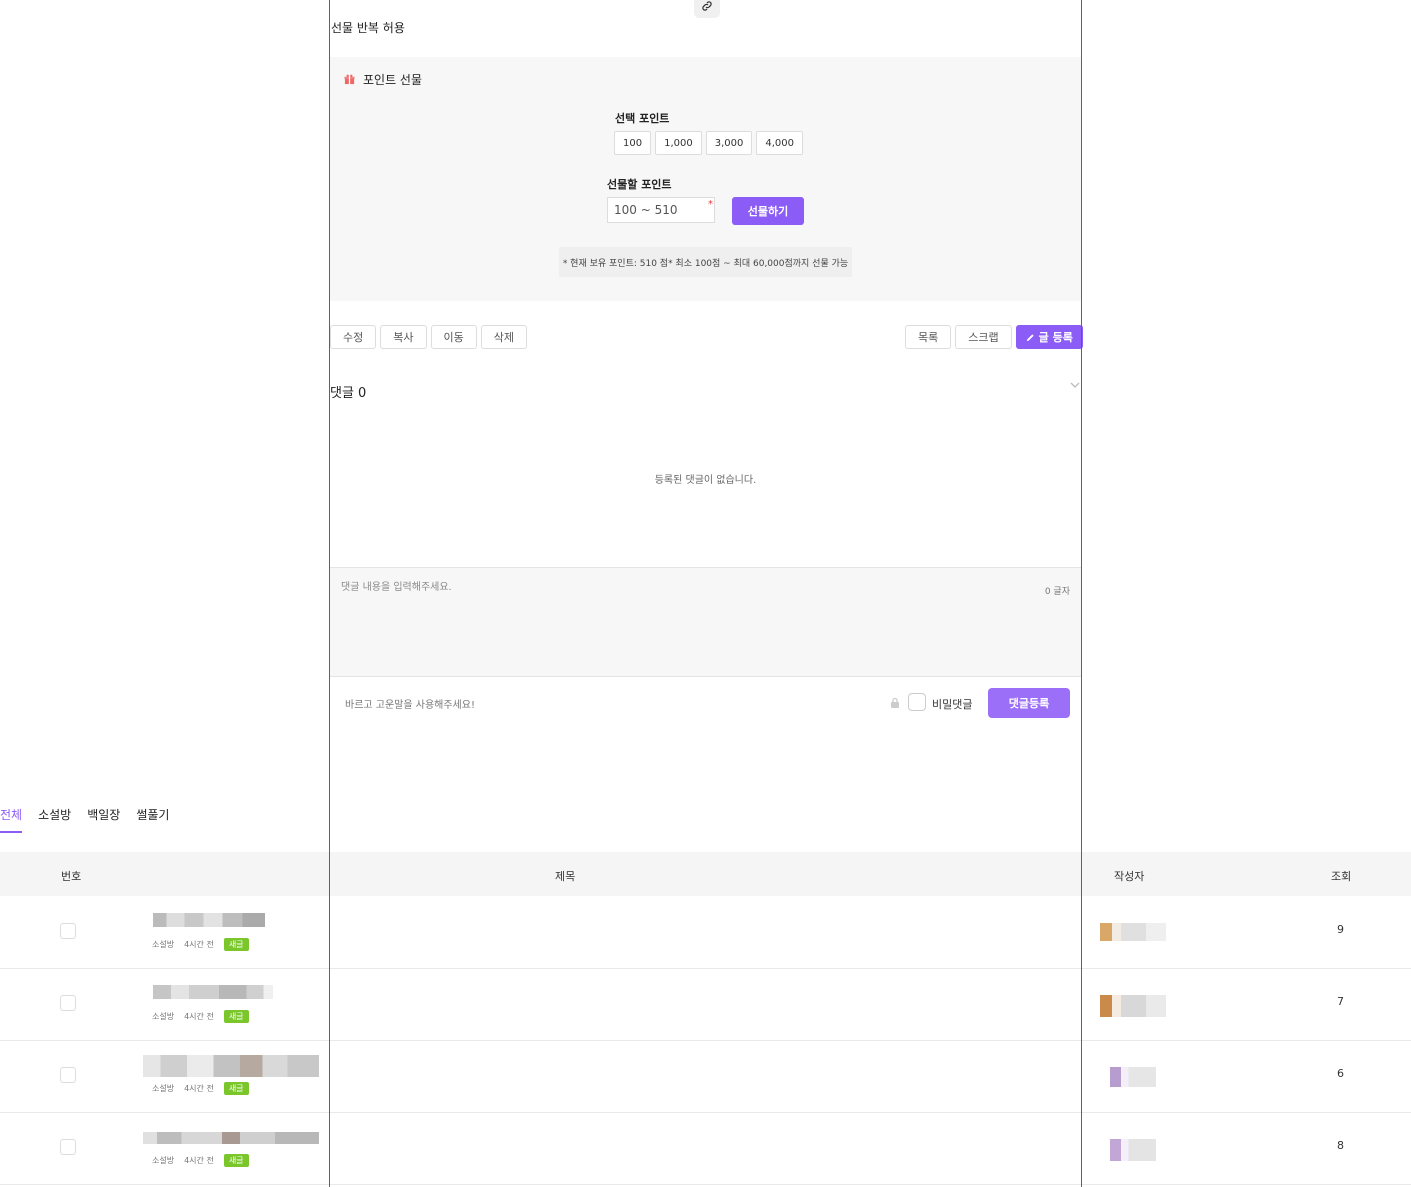 The height and width of the screenshot is (1187, 1411). Describe the element at coordinates (705, 1004) in the screenshot. I see `table-row: 소설방 4시간 전 새글 7` at that location.